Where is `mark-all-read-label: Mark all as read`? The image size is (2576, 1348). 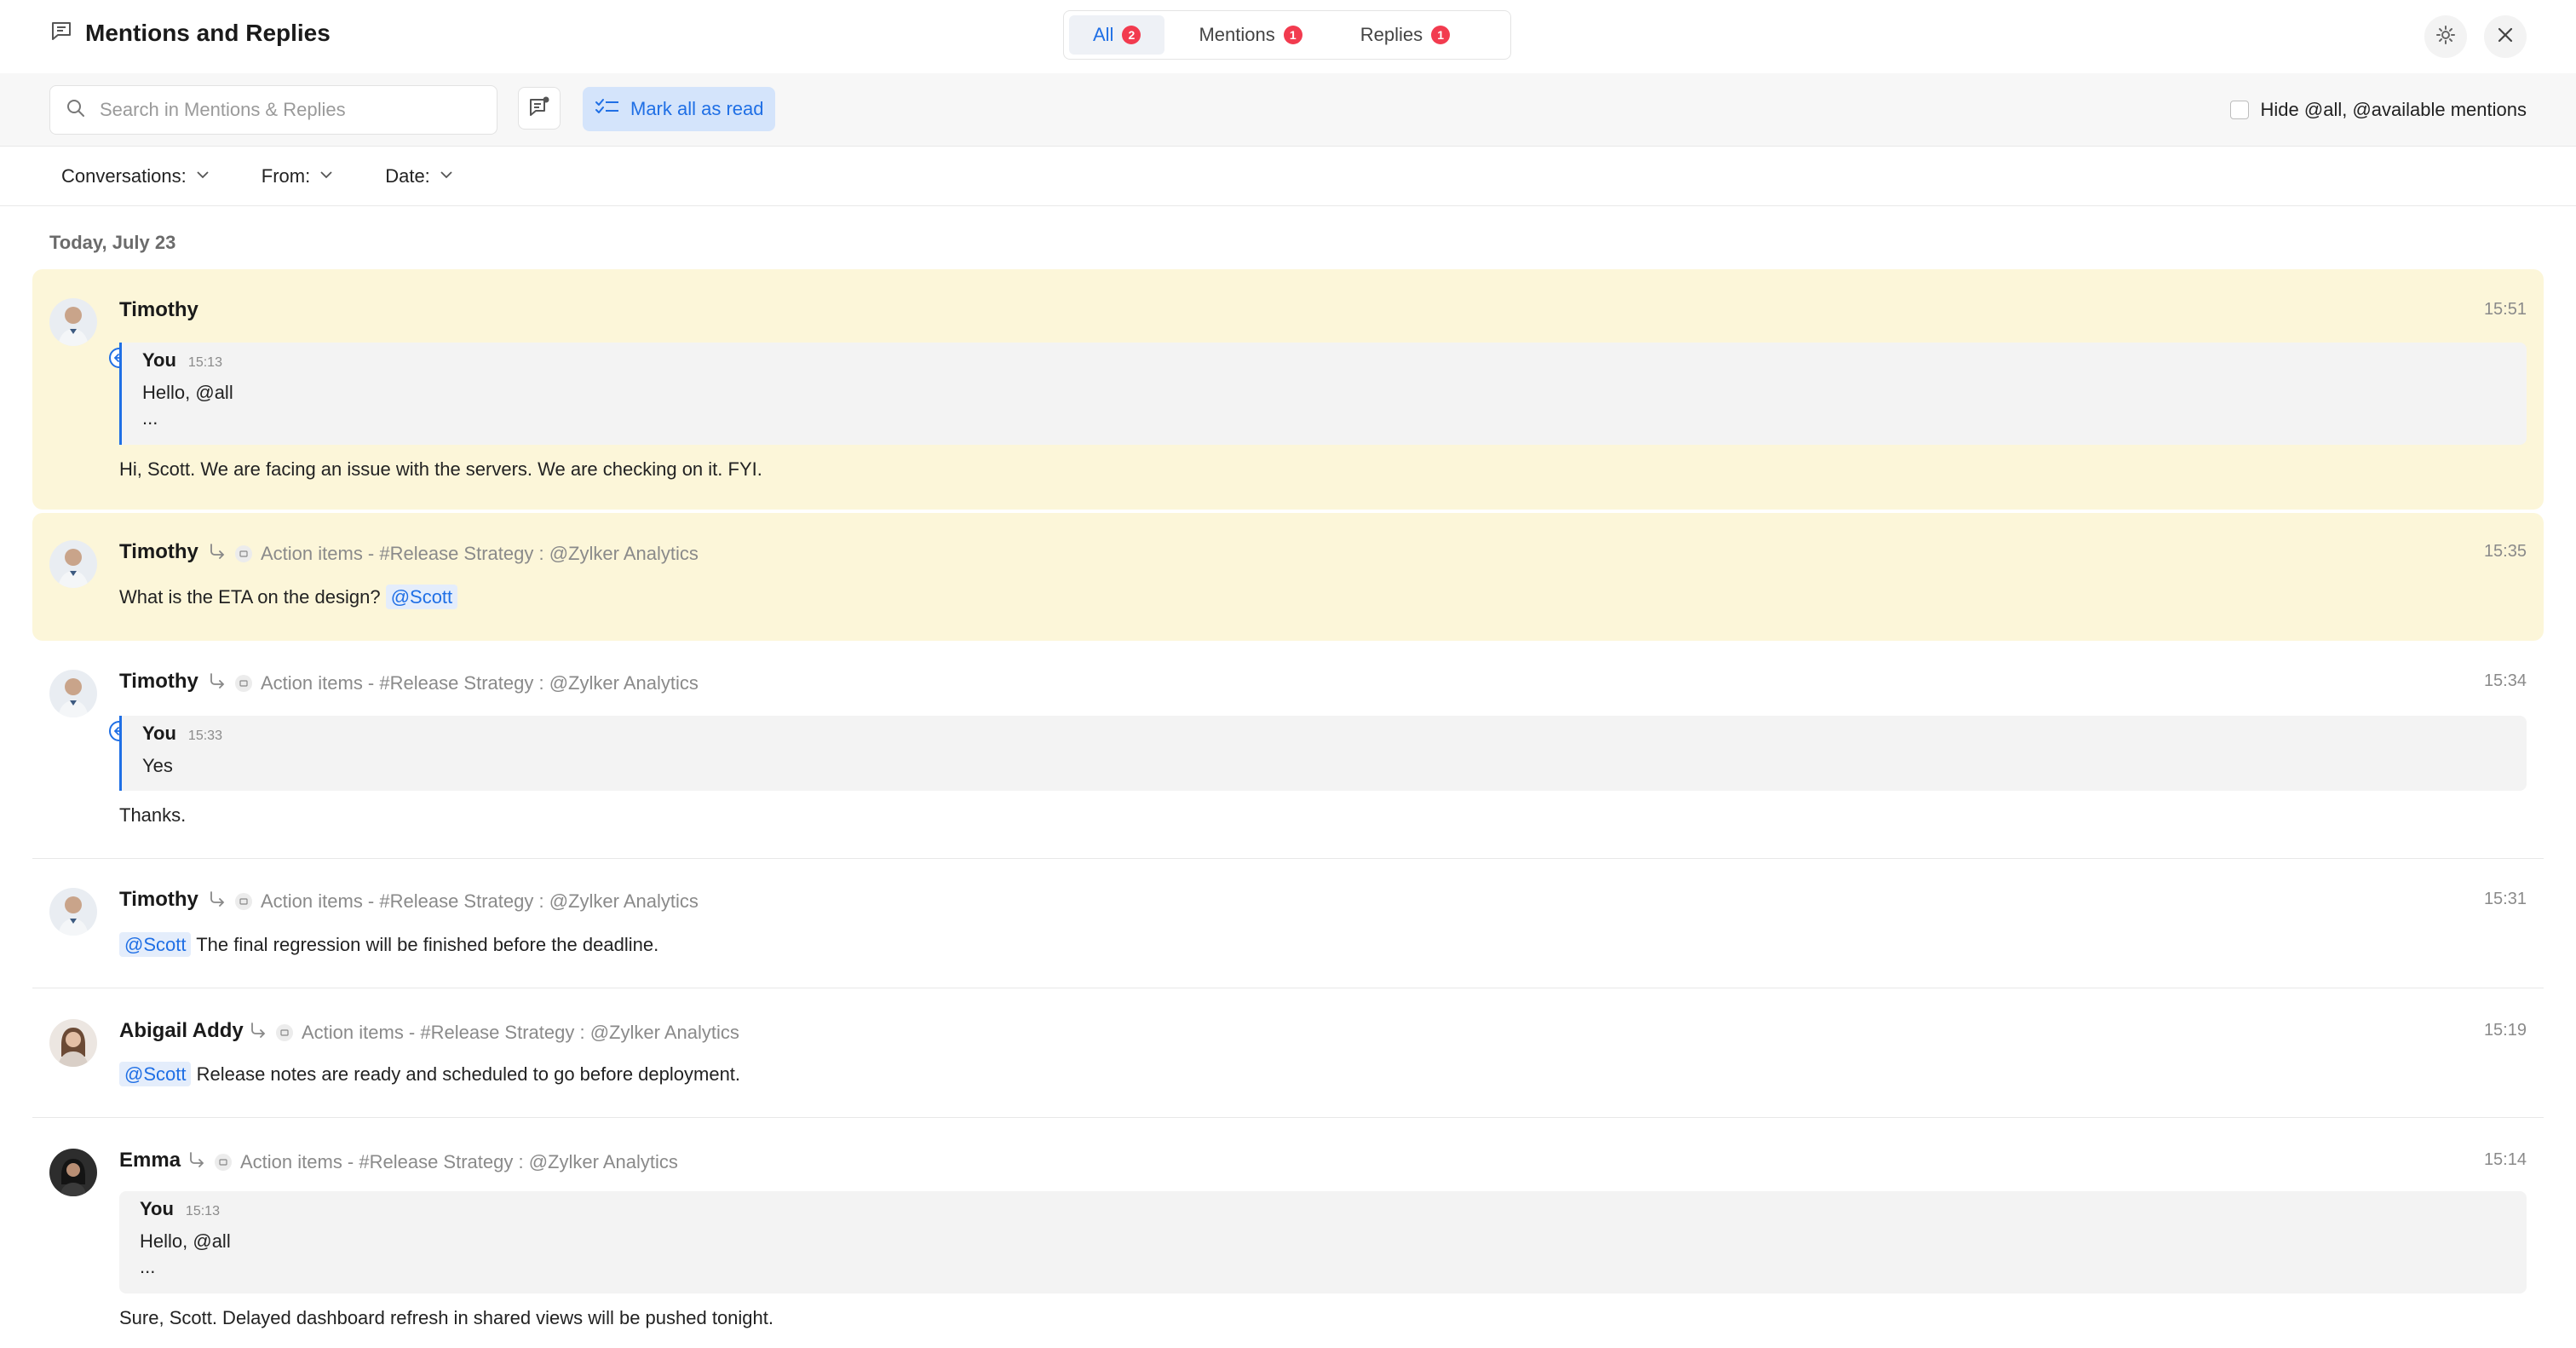 mark-all-read-label: Mark all as read is located at coordinates (697, 108).